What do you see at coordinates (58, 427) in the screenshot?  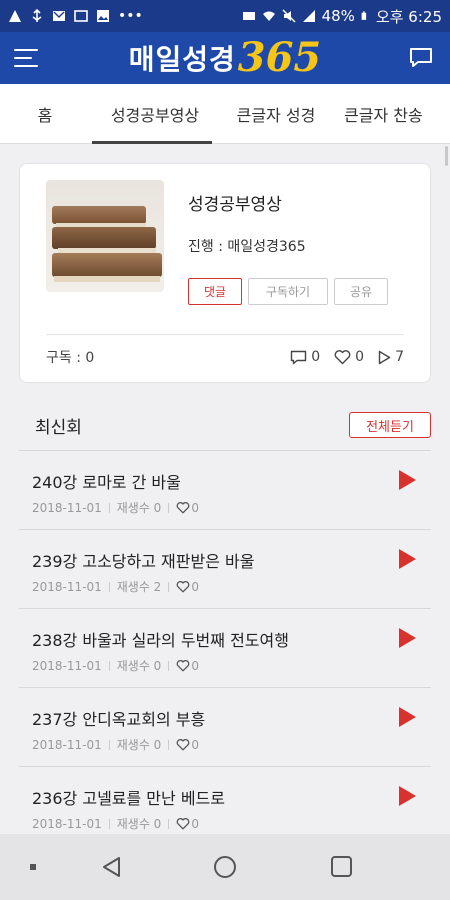 I see `section-title: 최신회` at bounding box center [58, 427].